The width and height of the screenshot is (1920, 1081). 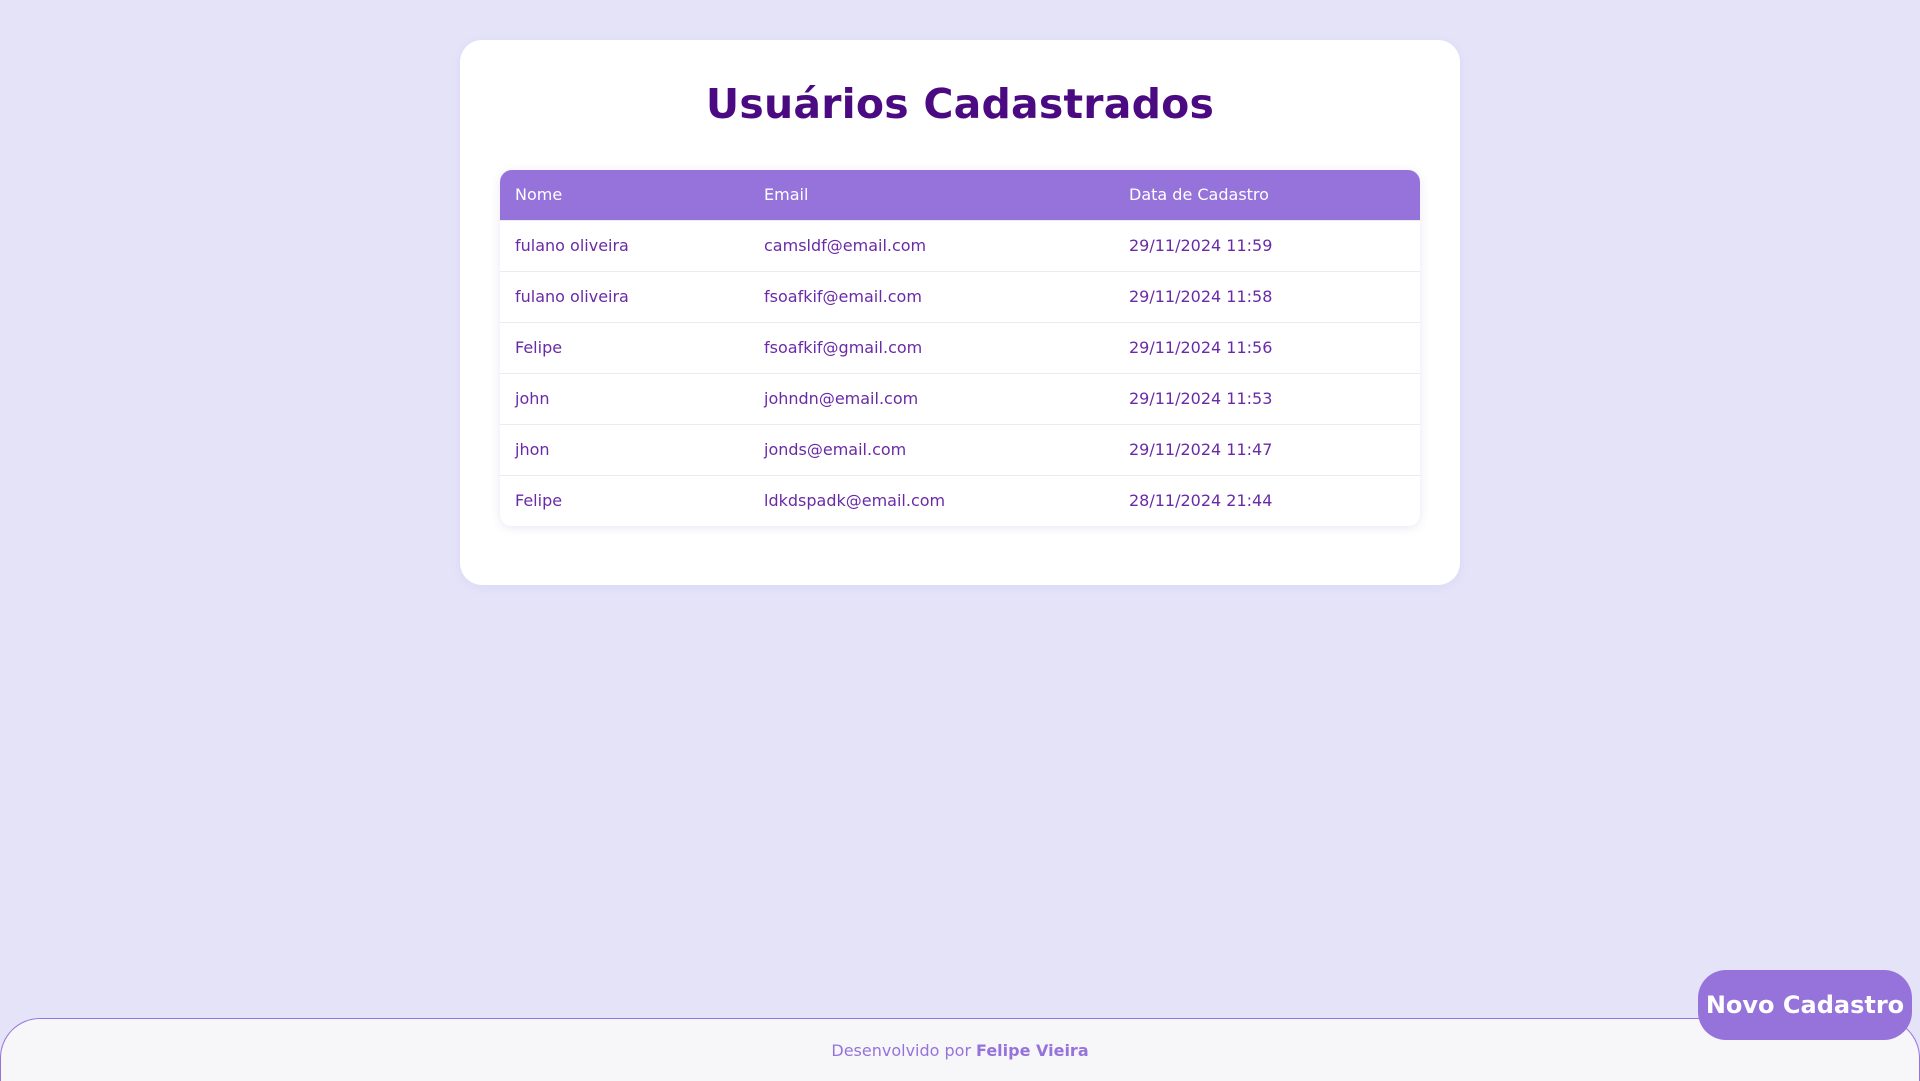 I want to click on cell-email: fsoafkif@email.com, so click(x=931, y=296).